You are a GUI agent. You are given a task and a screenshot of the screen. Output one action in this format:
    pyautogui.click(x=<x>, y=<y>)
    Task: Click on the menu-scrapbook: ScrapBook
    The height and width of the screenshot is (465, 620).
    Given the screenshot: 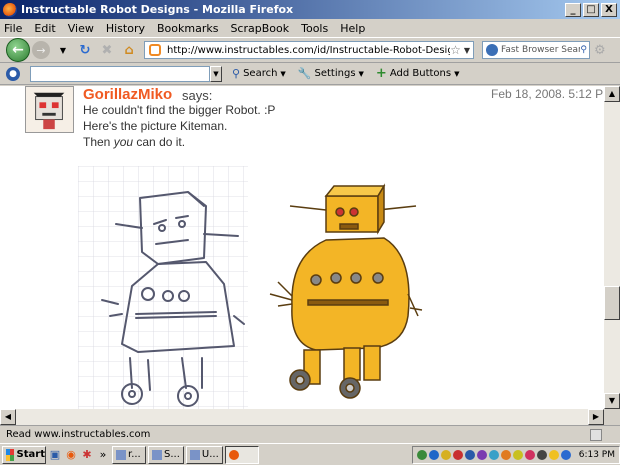 What is the action you would take?
    pyautogui.click(x=259, y=28)
    